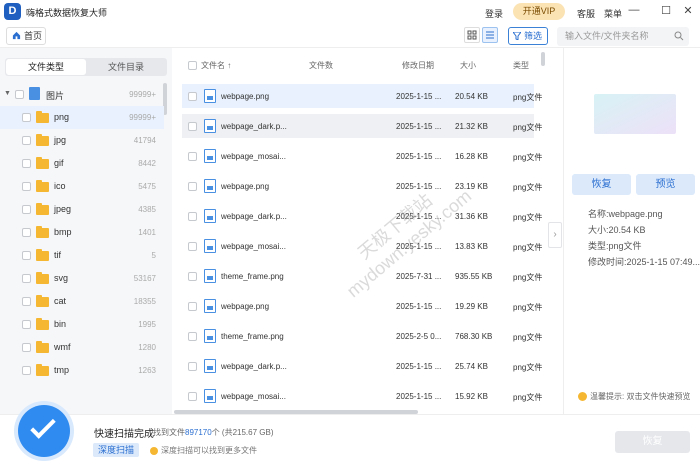  I want to click on deep-scan-button: 深度扫描, so click(116, 450).